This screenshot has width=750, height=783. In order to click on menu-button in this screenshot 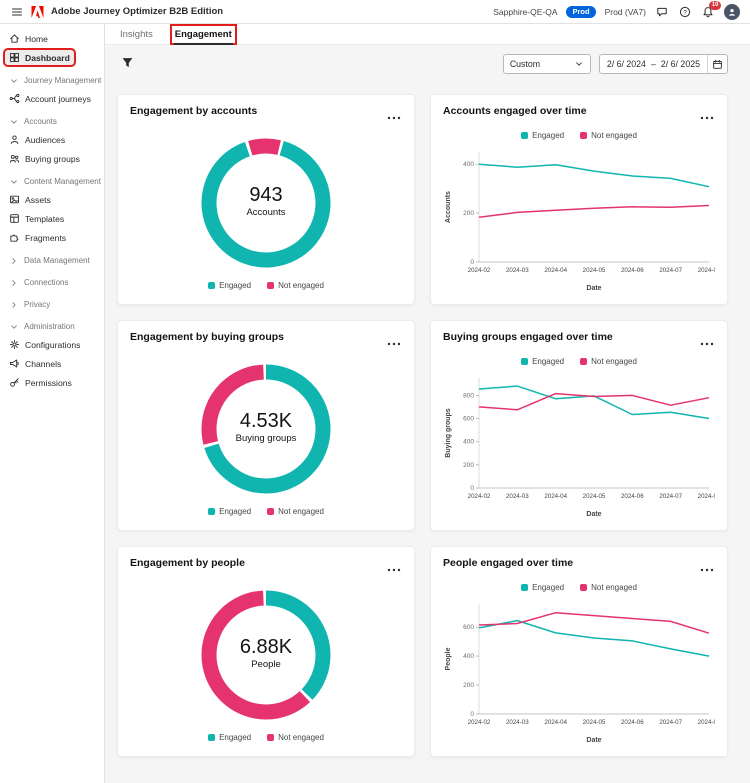, I will do `click(17, 12)`.